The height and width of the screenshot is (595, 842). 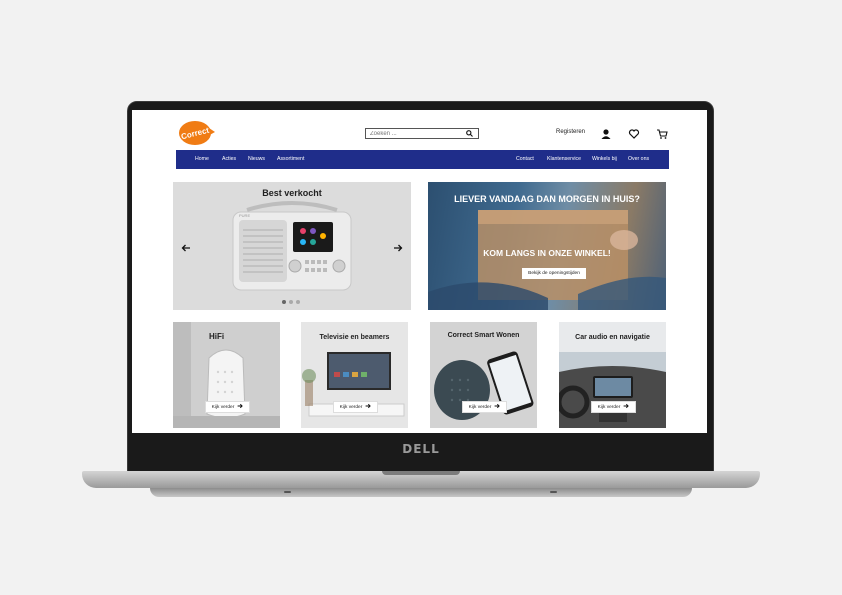 What do you see at coordinates (483, 375) in the screenshot?
I see `category-tile-smart-home: Correct Smart Wonen Kijk verder` at bounding box center [483, 375].